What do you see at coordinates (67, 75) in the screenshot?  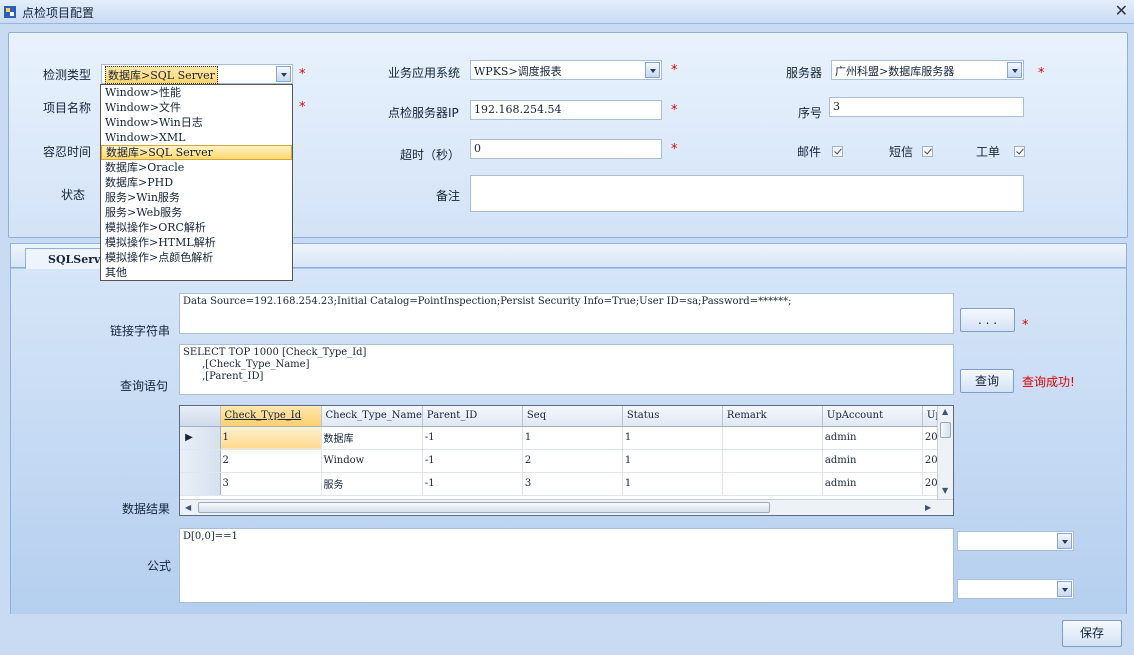 I see `check-type-label: 检测类型` at bounding box center [67, 75].